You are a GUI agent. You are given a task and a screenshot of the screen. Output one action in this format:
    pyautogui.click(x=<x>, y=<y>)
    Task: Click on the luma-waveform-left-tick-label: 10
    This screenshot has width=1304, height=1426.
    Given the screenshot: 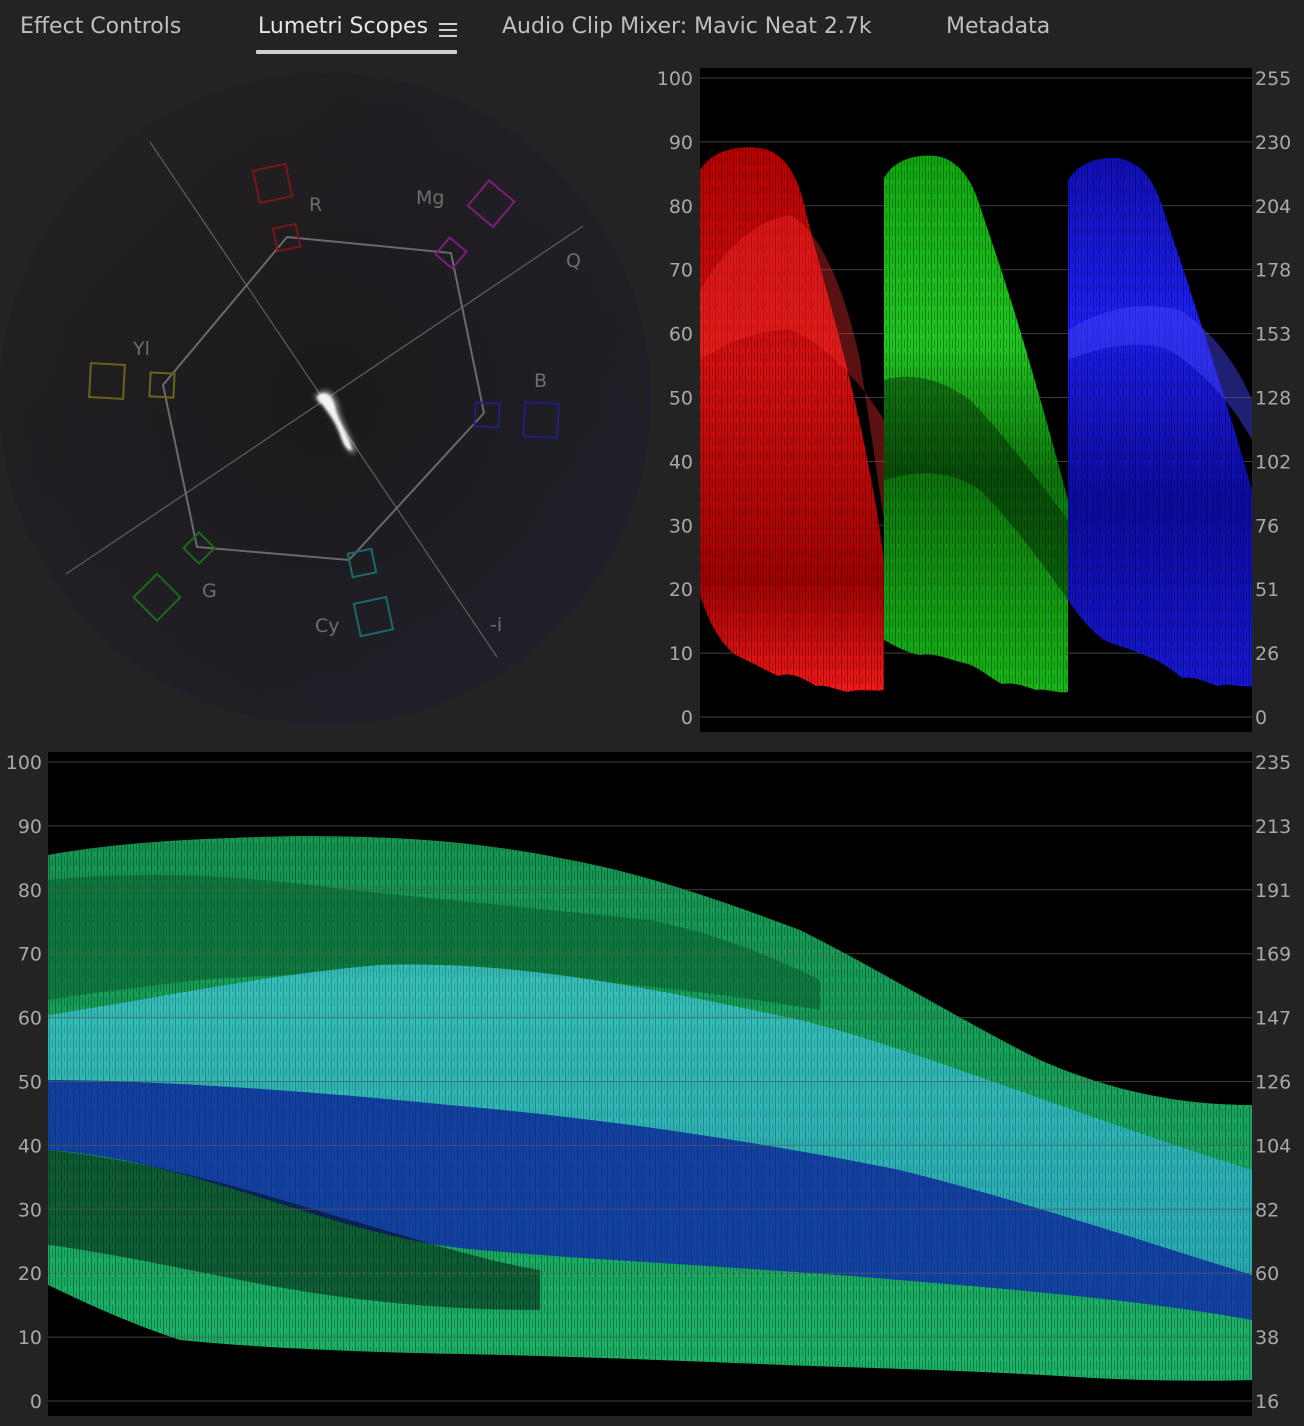 What is the action you would take?
    pyautogui.click(x=30, y=1338)
    